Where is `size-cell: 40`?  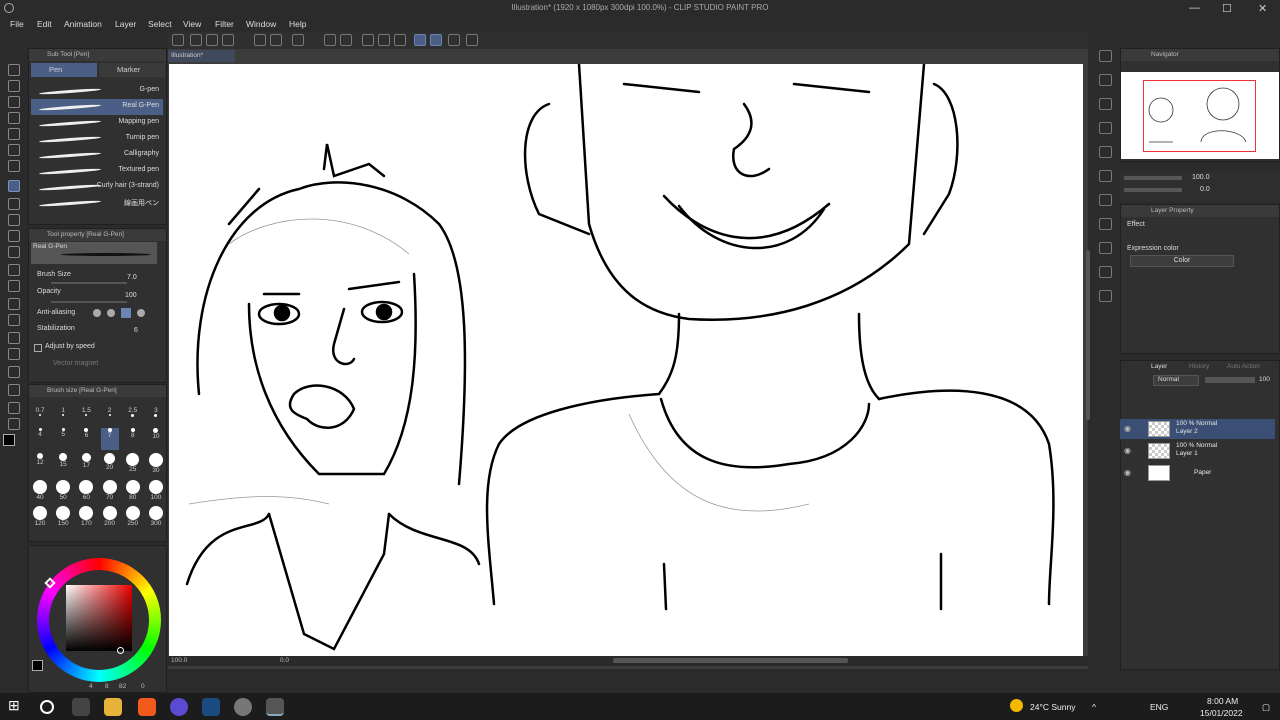 size-cell: 40 is located at coordinates (40, 491).